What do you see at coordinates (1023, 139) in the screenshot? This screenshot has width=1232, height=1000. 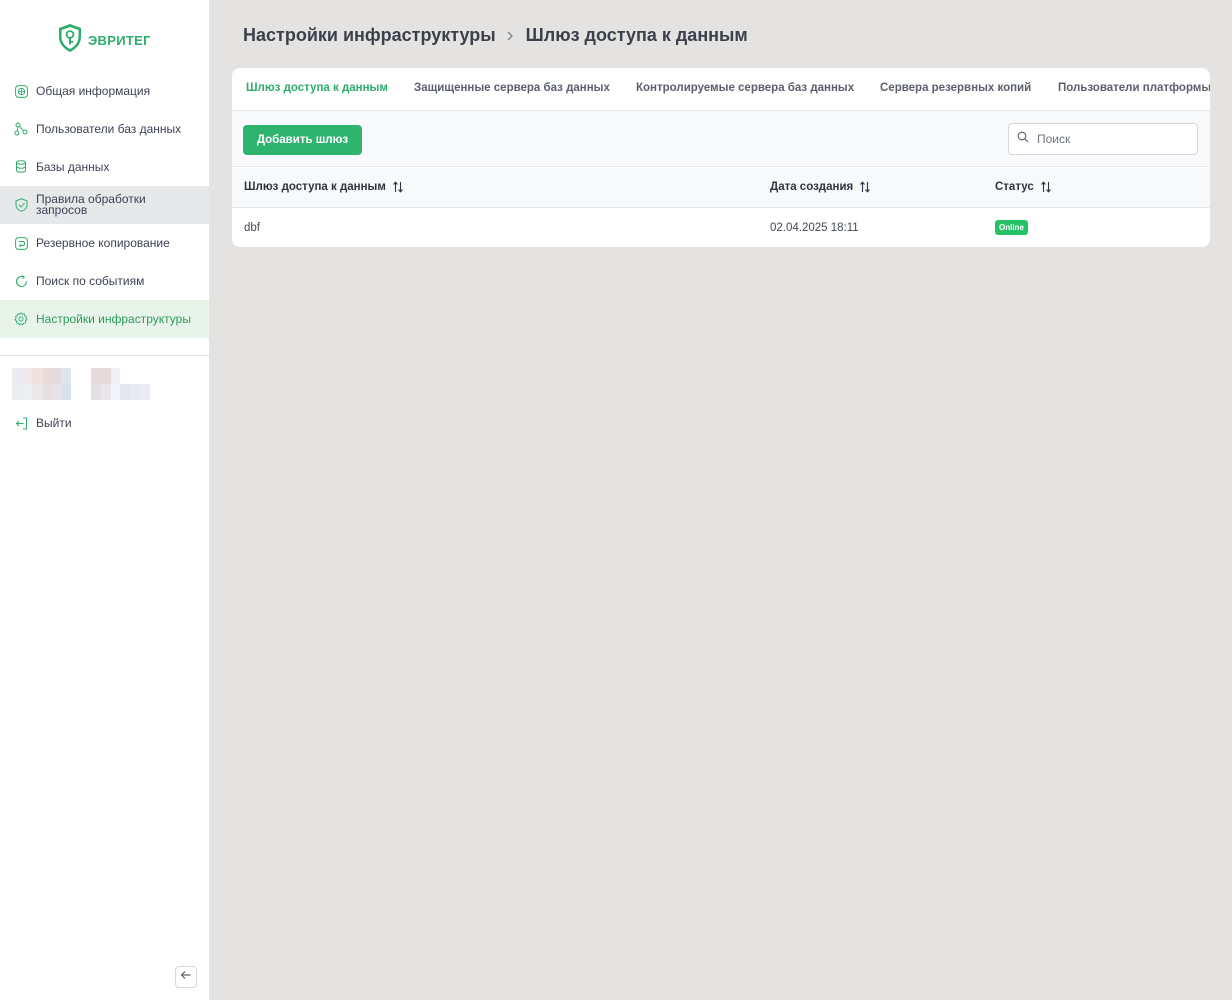 I see `search-icon` at bounding box center [1023, 139].